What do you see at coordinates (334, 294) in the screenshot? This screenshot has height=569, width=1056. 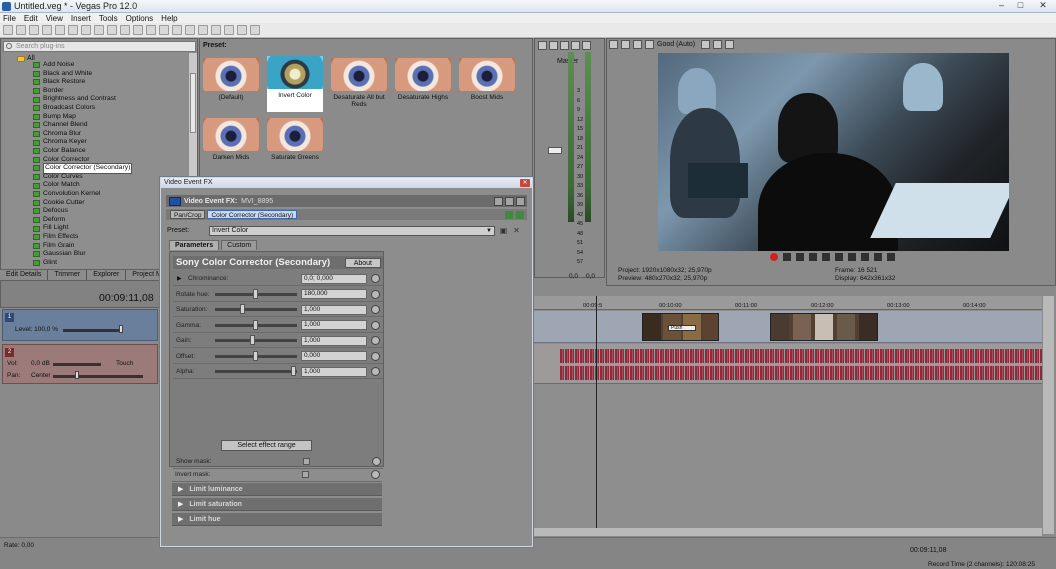 I see `param-value: 180,000` at bounding box center [334, 294].